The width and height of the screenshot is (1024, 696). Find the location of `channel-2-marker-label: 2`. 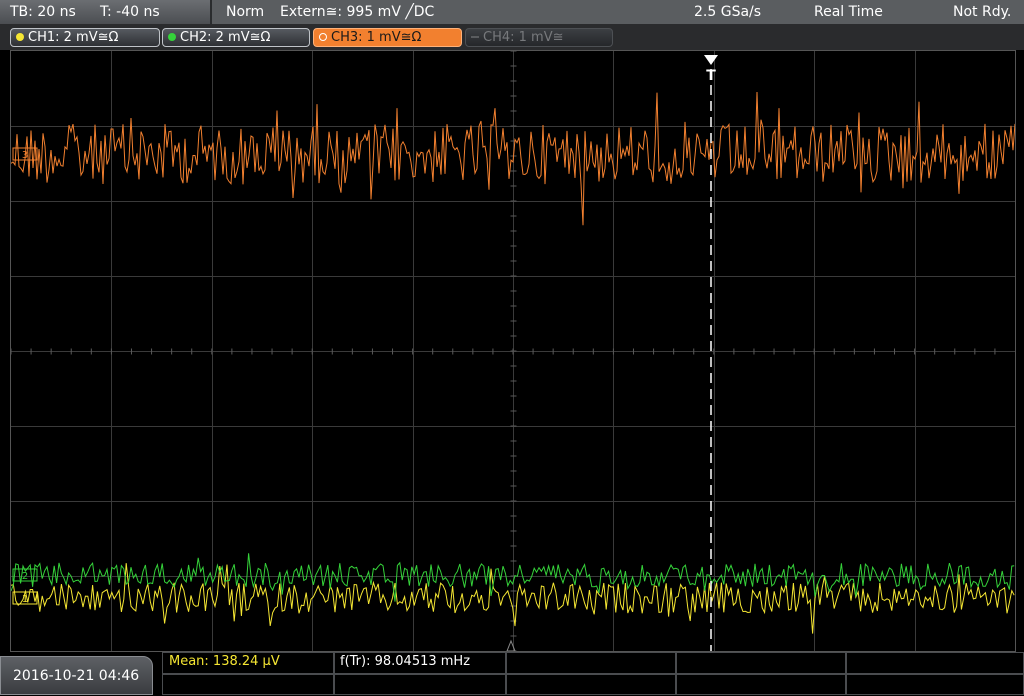

channel-2-marker-label: 2 is located at coordinates (25, 576).